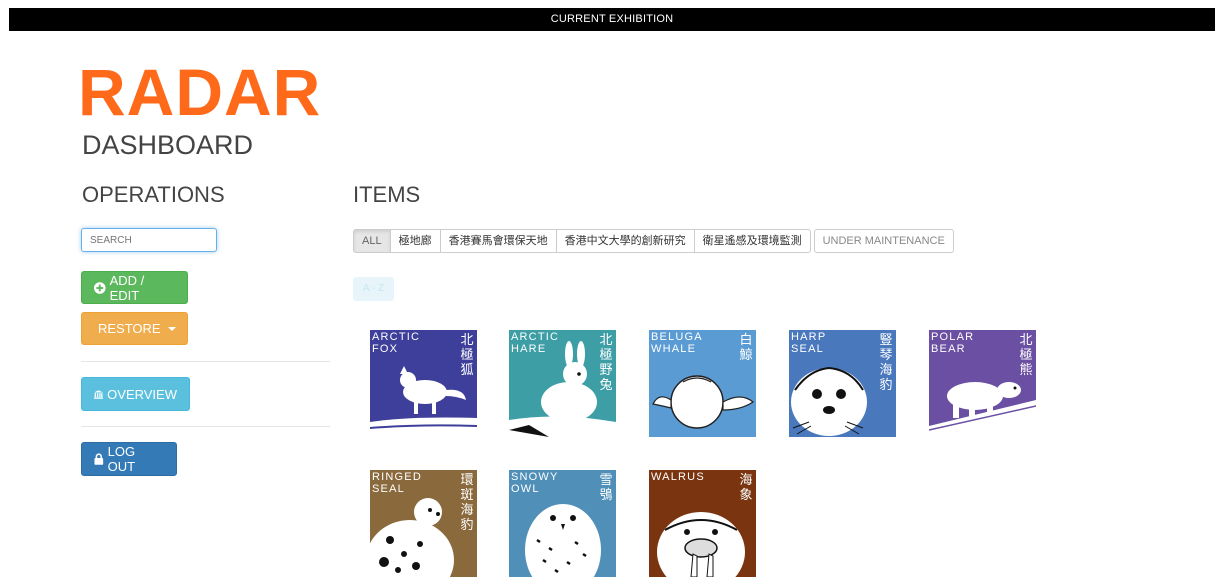 This screenshot has height=577, width=1215. I want to click on restore-label: RESTORE, so click(129, 328).